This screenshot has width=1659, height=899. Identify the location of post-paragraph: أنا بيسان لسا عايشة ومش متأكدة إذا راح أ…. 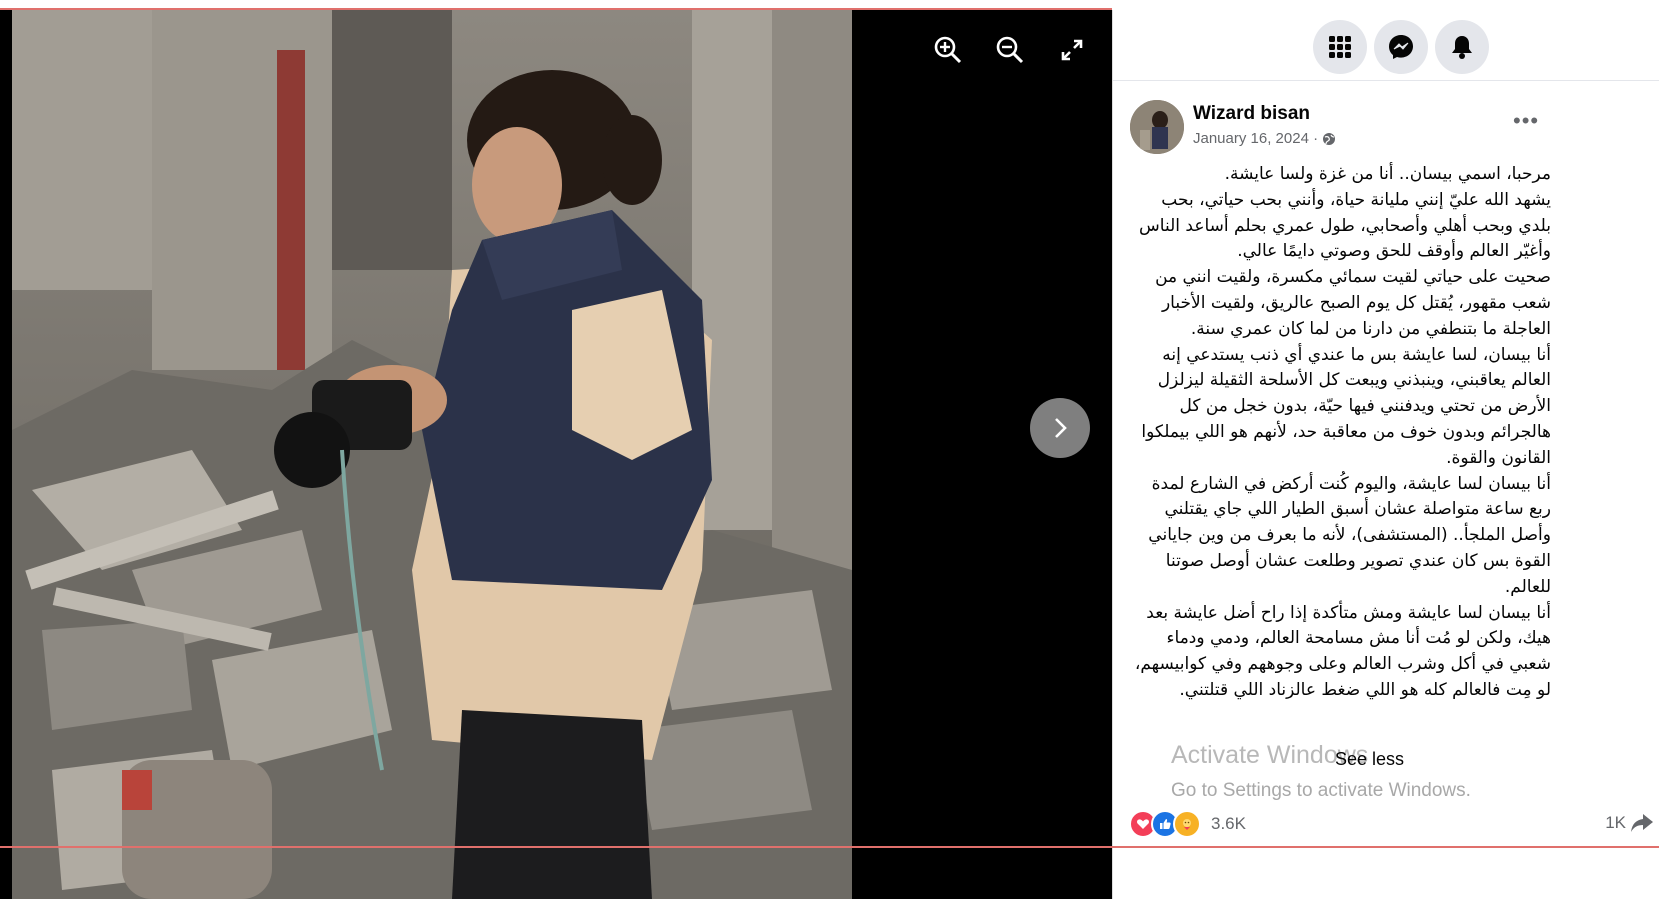
(1342, 651).